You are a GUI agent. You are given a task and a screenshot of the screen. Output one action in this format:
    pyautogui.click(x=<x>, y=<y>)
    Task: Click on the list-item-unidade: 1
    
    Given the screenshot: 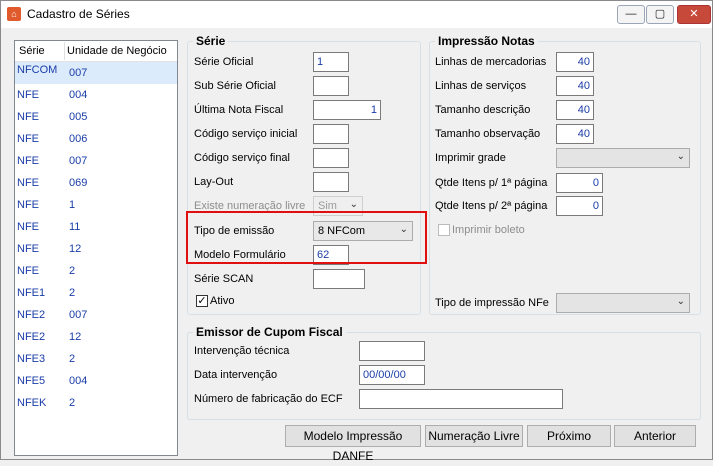 What is the action you would take?
    pyautogui.click(x=72, y=205)
    